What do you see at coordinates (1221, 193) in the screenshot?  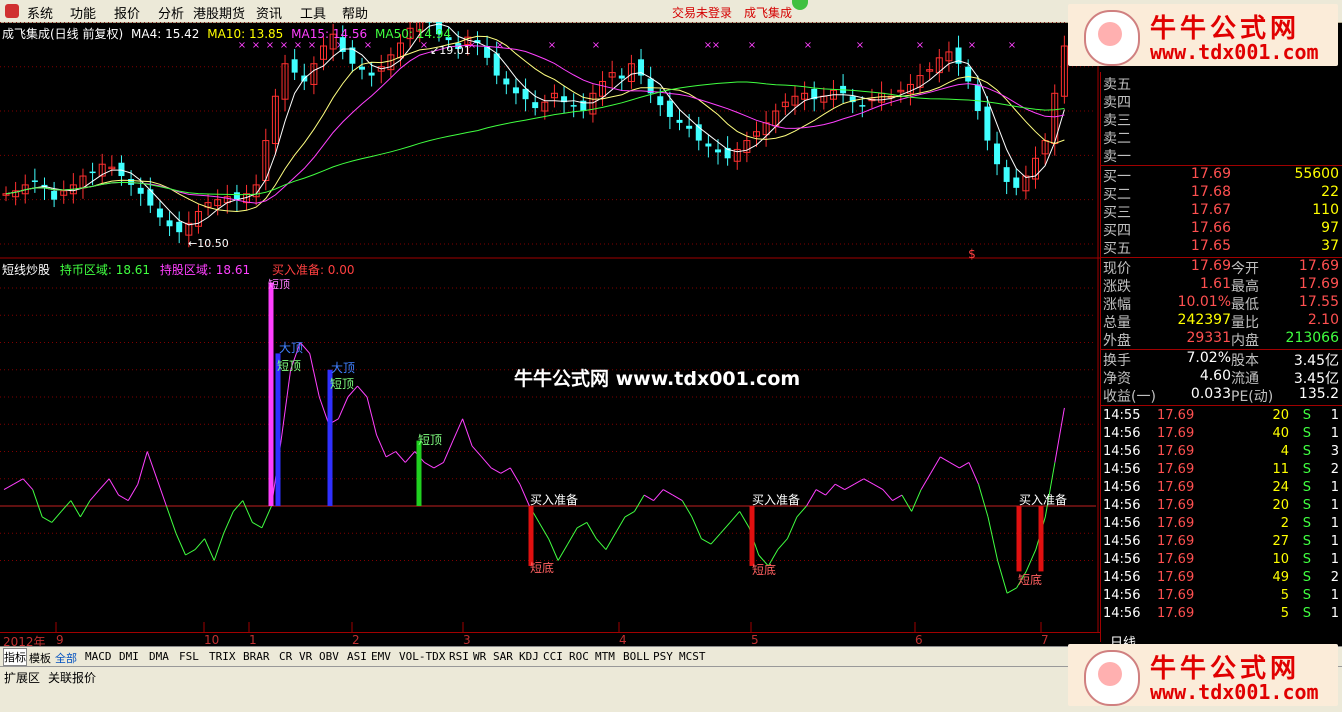 I see `buy-row: 买二17.6822` at bounding box center [1221, 193].